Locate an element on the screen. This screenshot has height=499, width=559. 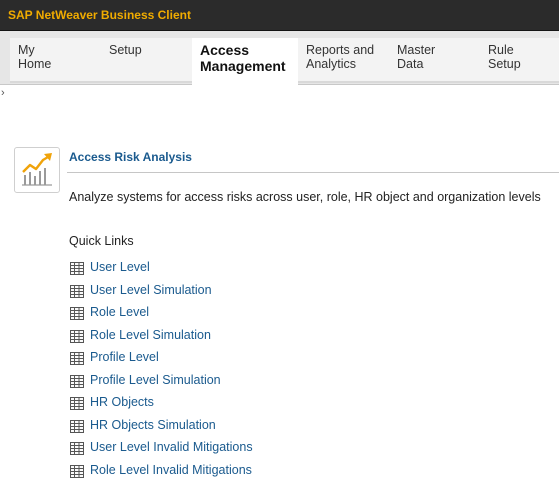
title-divider is located at coordinates (313, 172).